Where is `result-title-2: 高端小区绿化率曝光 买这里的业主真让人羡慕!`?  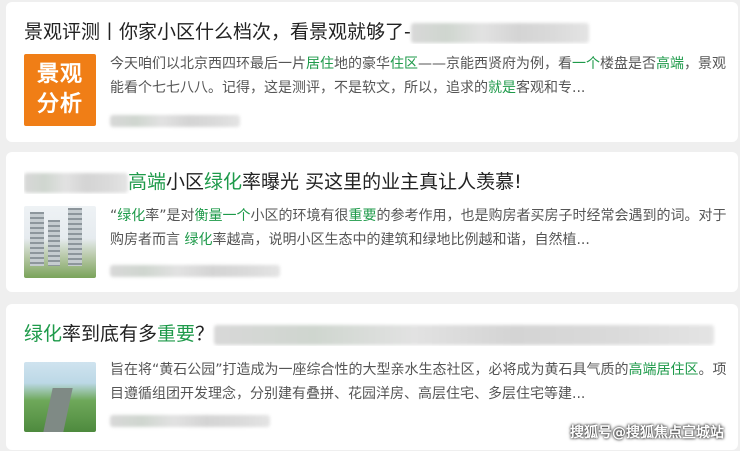
result-title-2: 高端小区绿化率曝光 买这里的业主真让人羡慕! is located at coordinates (377, 182).